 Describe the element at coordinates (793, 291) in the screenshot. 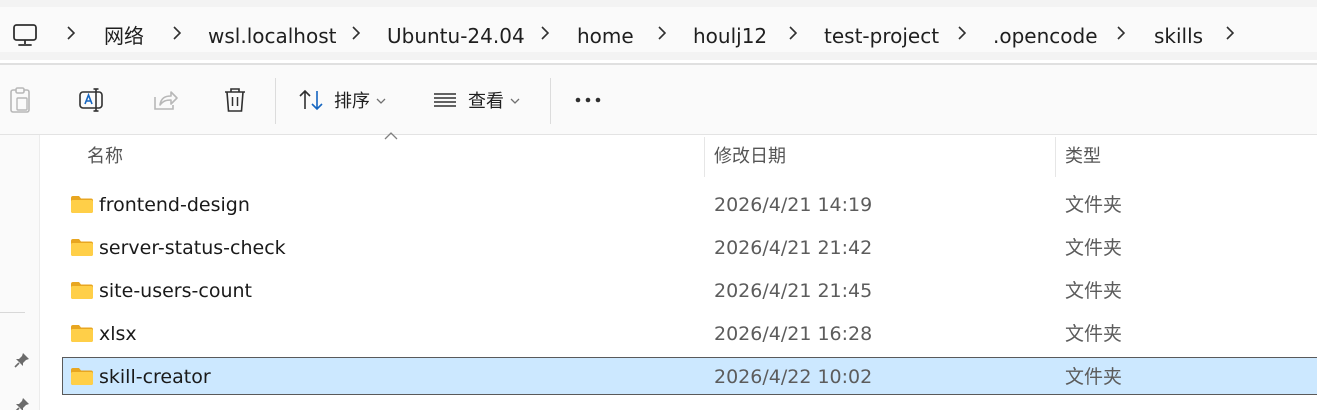

I see `file-modified: 2026/4/21 21:45` at that location.